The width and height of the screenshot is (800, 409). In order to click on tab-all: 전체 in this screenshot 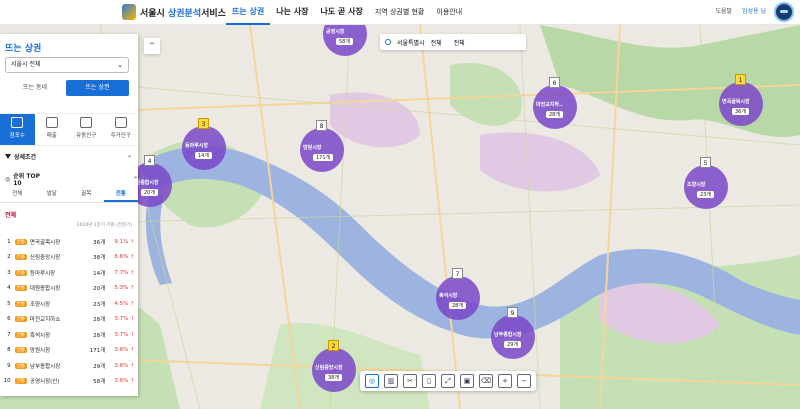, I will do `click(17, 194)`.